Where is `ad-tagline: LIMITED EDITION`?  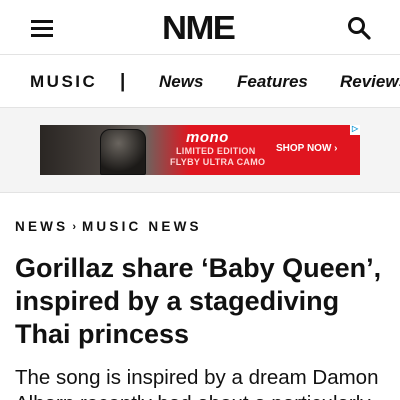 ad-tagline: LIMITED EDITION is located at coordinates (216, 151).